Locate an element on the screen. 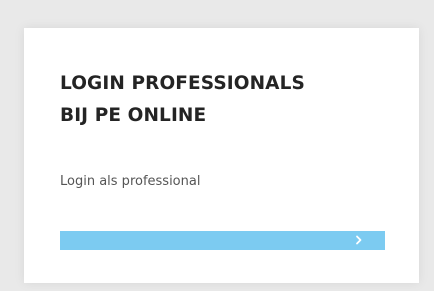  login-professional-button is located at coordinates (222, 240).